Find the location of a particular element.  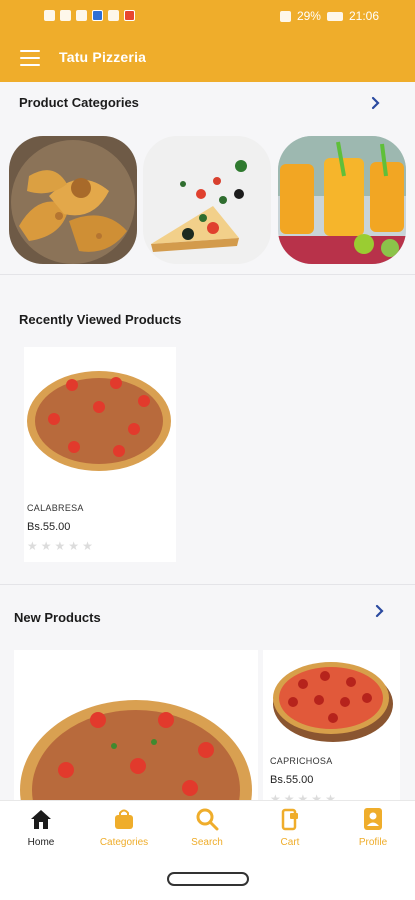

home-indicator is located at coordinates (208, 879).